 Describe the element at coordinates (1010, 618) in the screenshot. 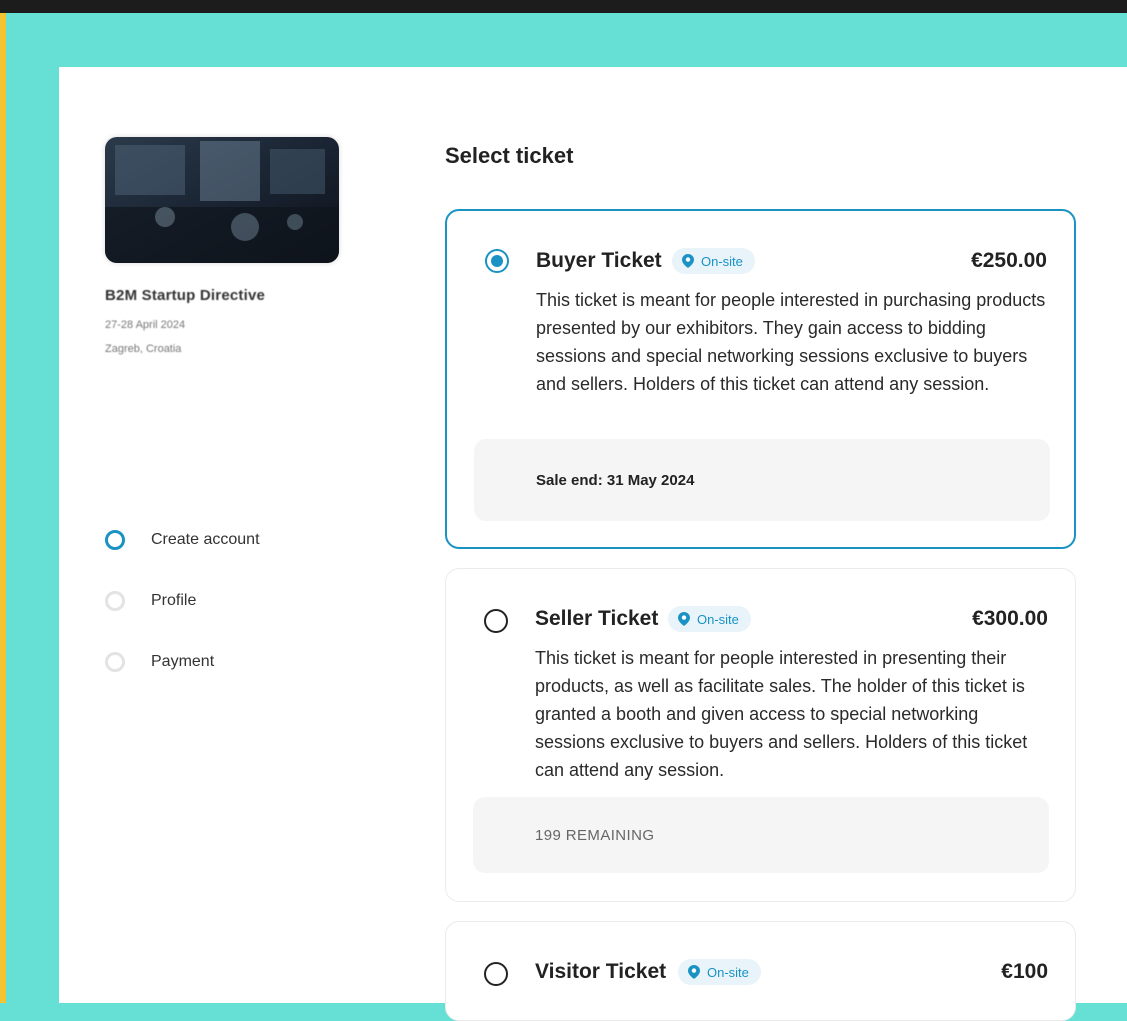

I see `ticket-price: €300.00` at that location.